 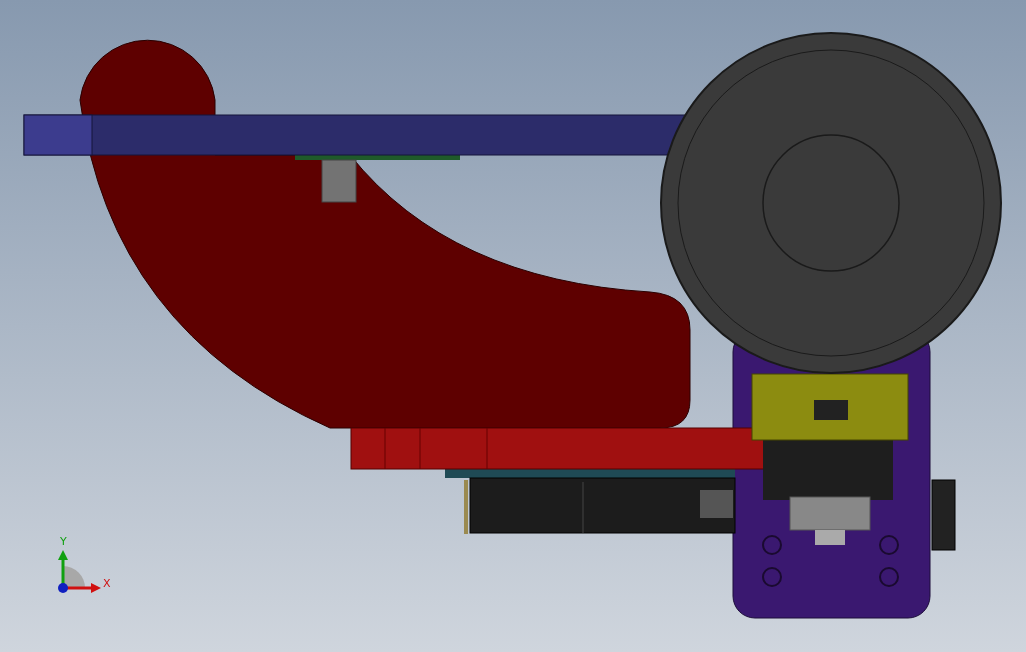 What do you see at coordinates (943, 515) in the screenshot?
I see `side-block` at bounding box center [943, 515].